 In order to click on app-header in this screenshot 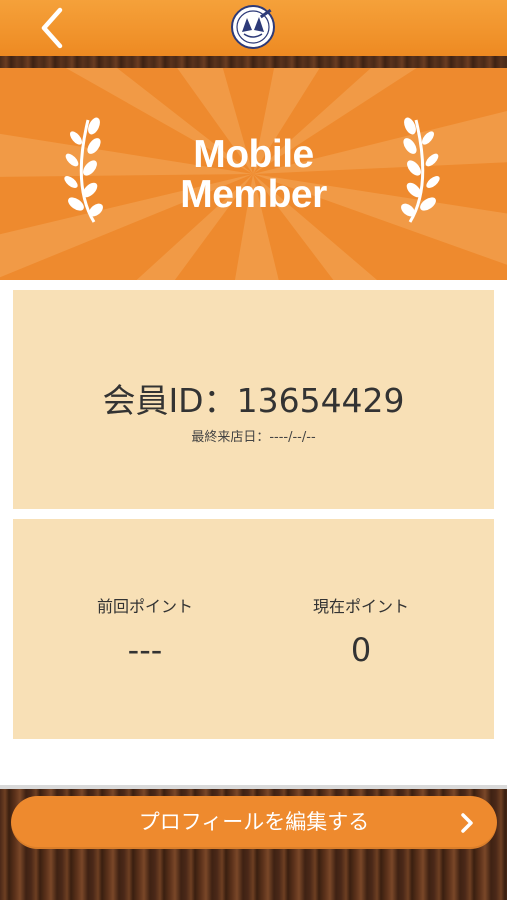, I will do `click(253, 28)`.